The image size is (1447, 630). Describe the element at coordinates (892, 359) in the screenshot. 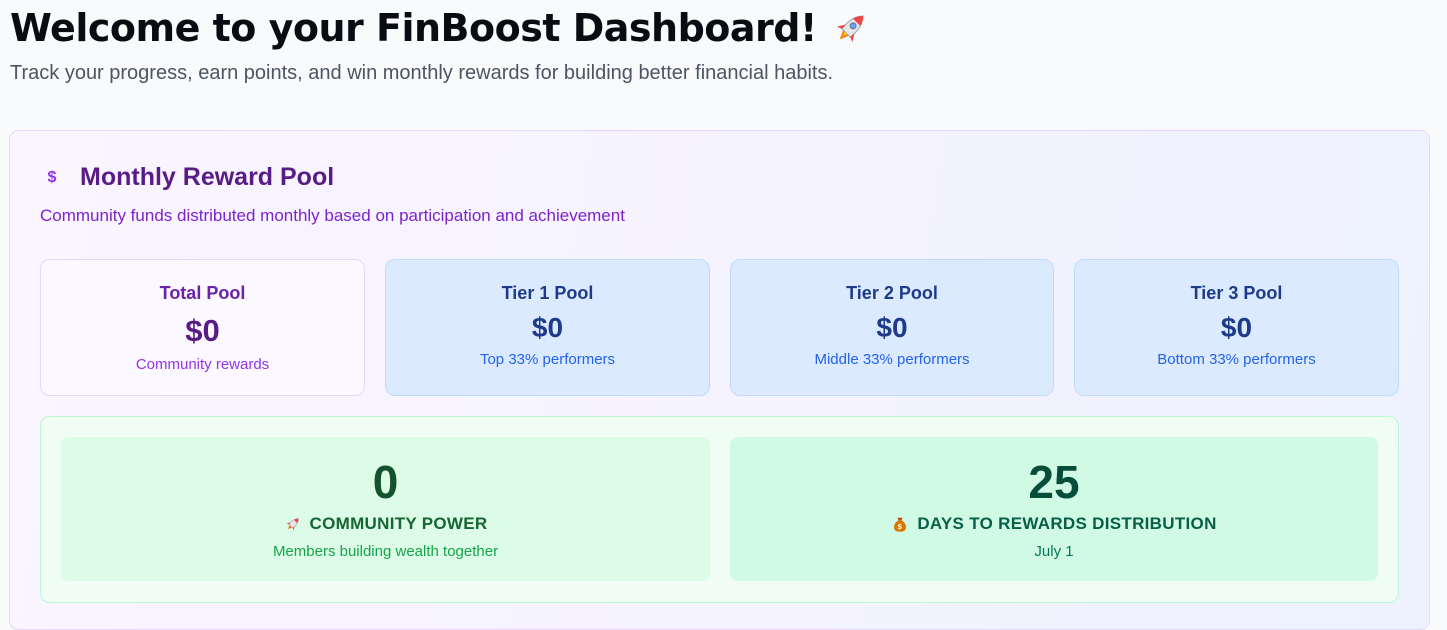

I see `tier-2-note: Middle 33% performers` at that location.